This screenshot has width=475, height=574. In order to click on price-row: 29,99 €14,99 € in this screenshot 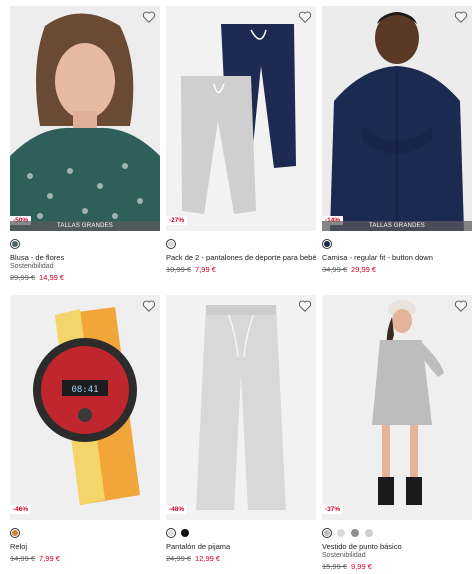, I will do `click(85, 277)`.